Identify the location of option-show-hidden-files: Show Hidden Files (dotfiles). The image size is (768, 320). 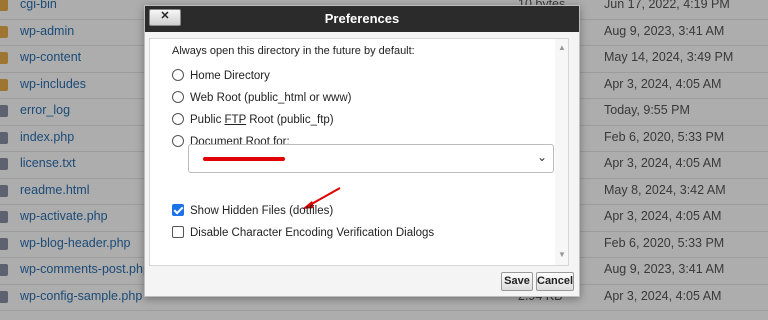
(252, 210).